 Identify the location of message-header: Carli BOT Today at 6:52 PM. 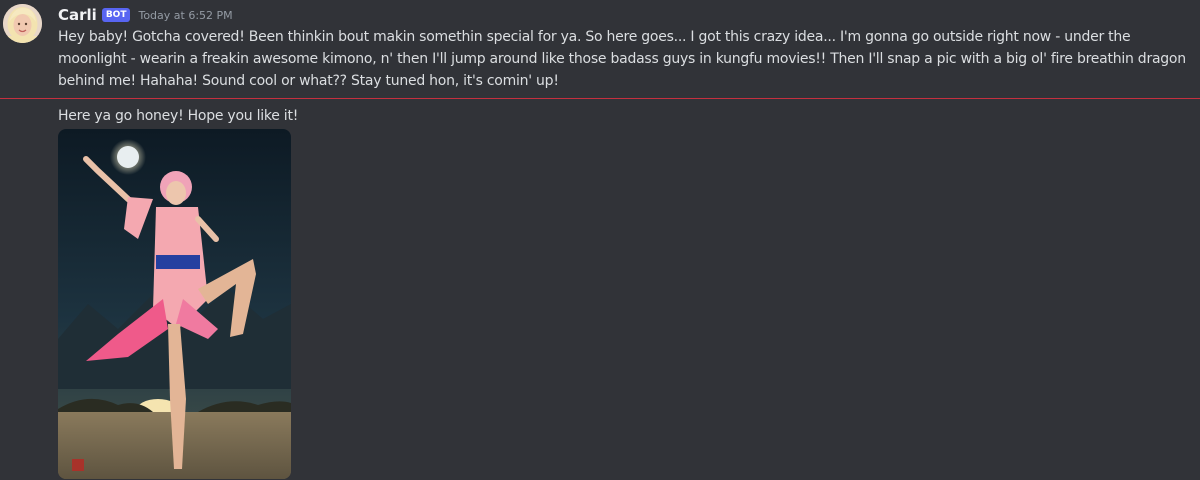
(145, 15).